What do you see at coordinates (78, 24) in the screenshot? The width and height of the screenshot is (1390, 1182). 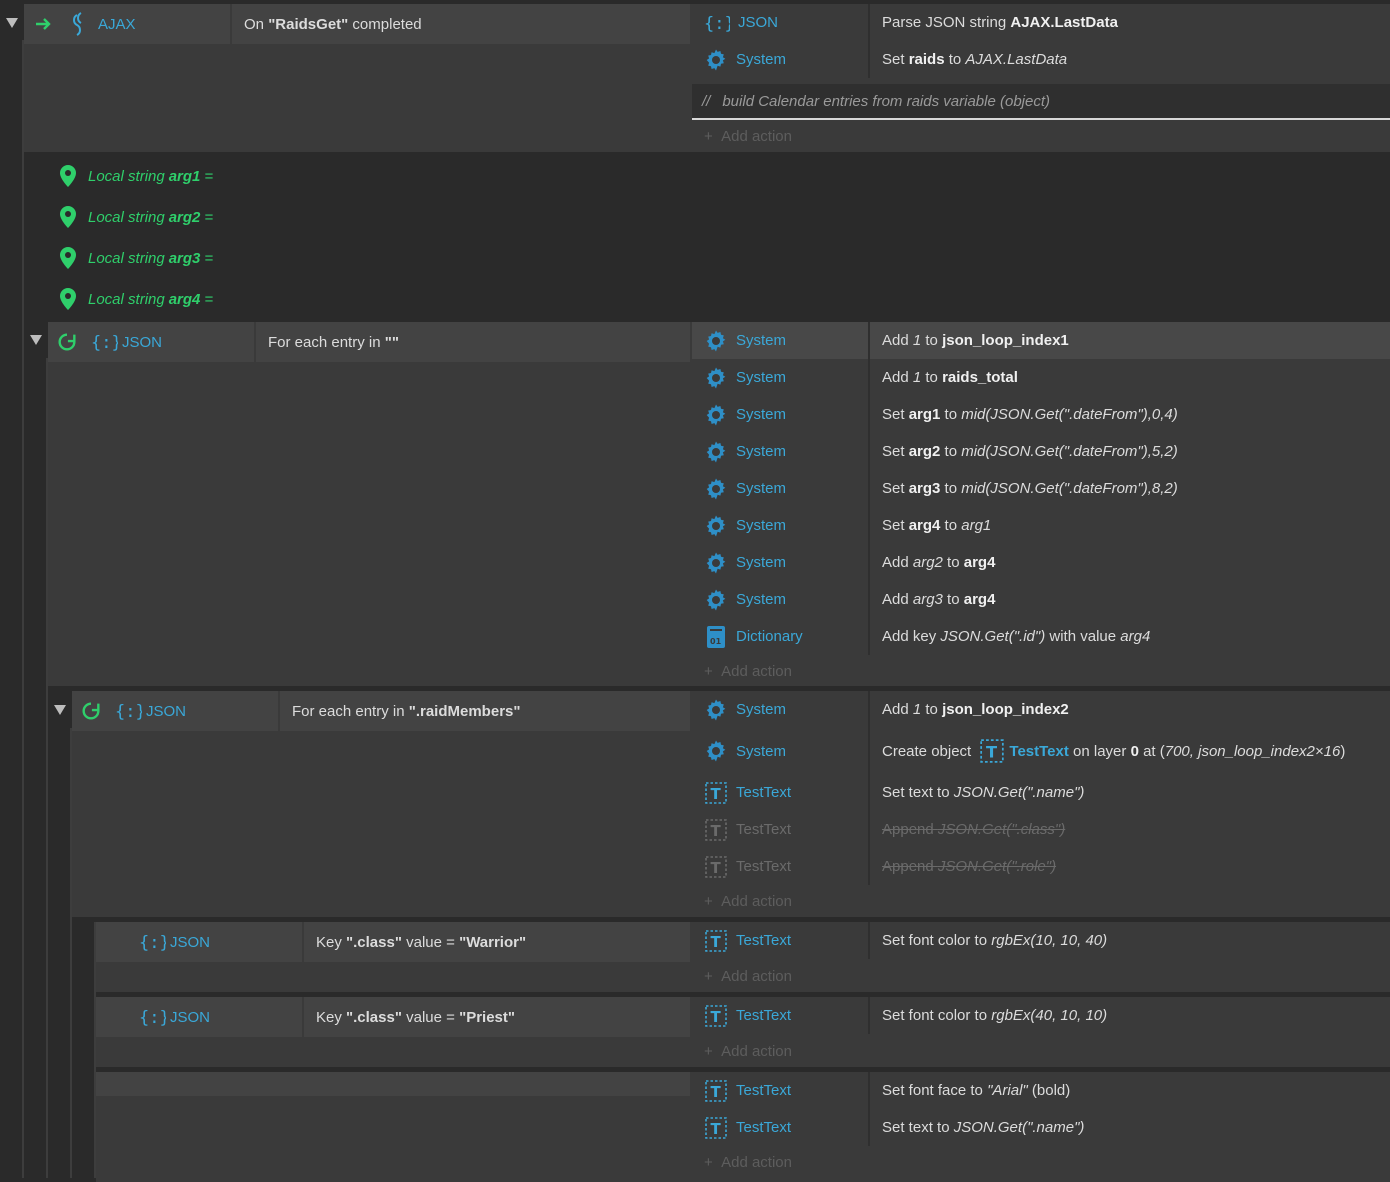 I see `ajax-icon` at bounding box center [78, 24].